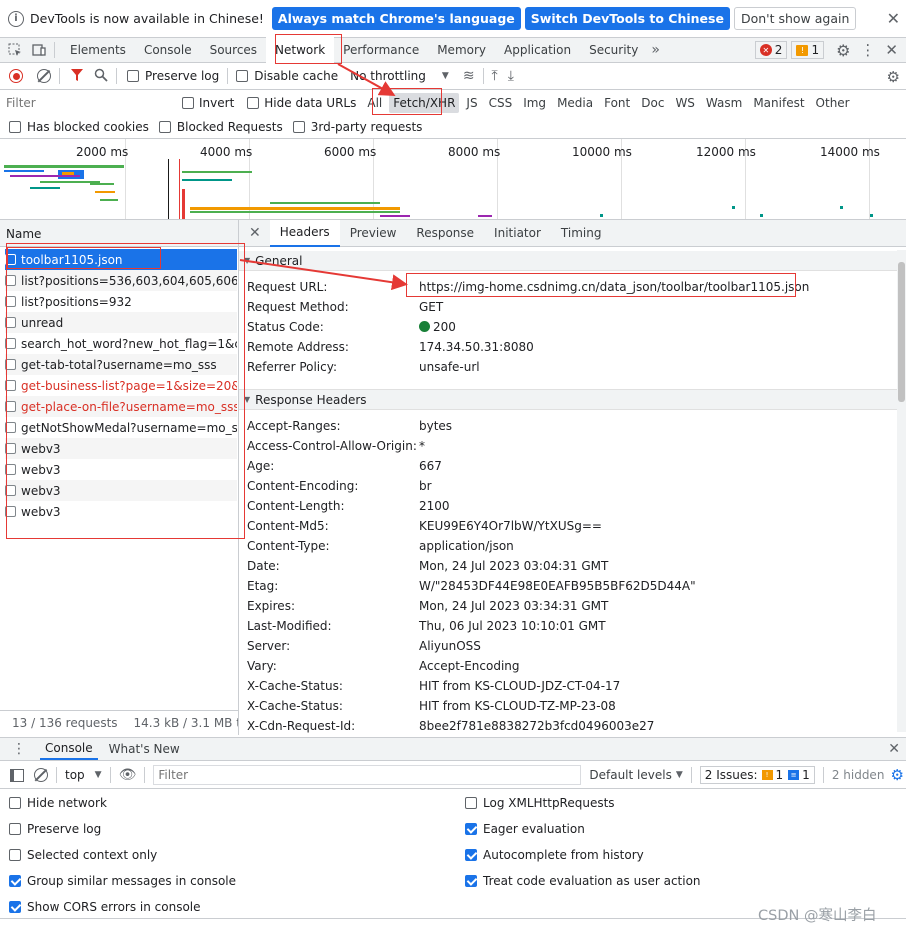 The height and width of the screenshot is (932, 906). Describe the element at coordinates (15, 126) in the screenshot. I see `has-blocked-cookies-checkbox` at that location.